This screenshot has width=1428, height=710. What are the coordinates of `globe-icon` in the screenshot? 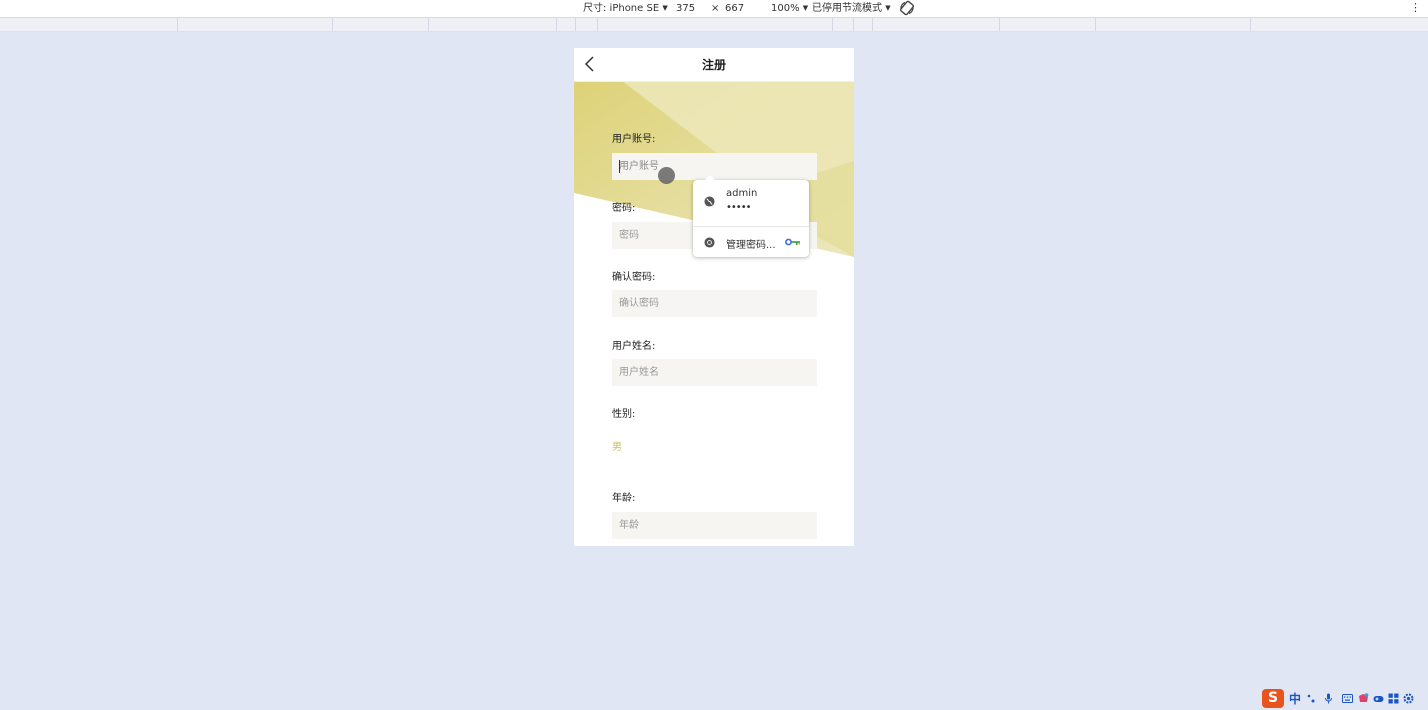 It's located at (709, 201).